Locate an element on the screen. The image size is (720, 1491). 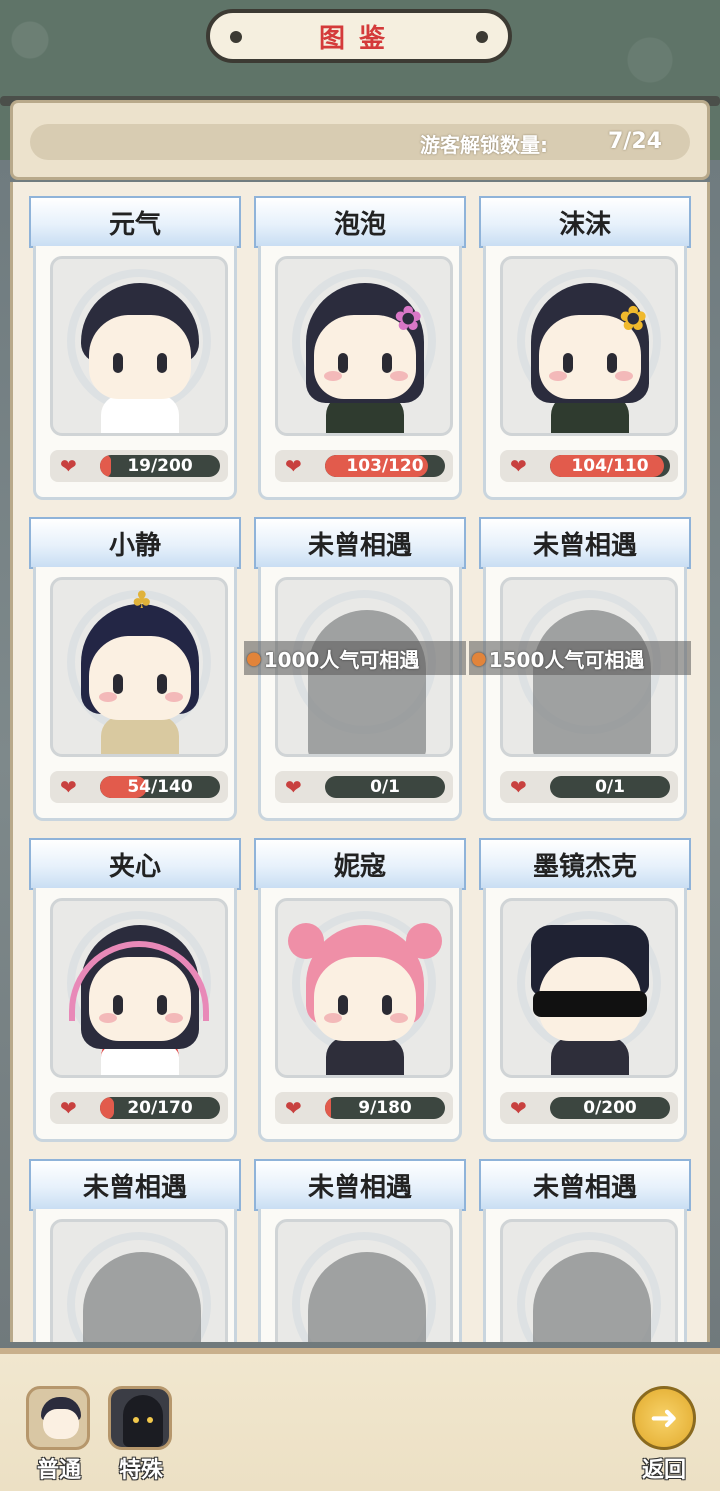
glowing-eye is located at coordinates (136, 1420).